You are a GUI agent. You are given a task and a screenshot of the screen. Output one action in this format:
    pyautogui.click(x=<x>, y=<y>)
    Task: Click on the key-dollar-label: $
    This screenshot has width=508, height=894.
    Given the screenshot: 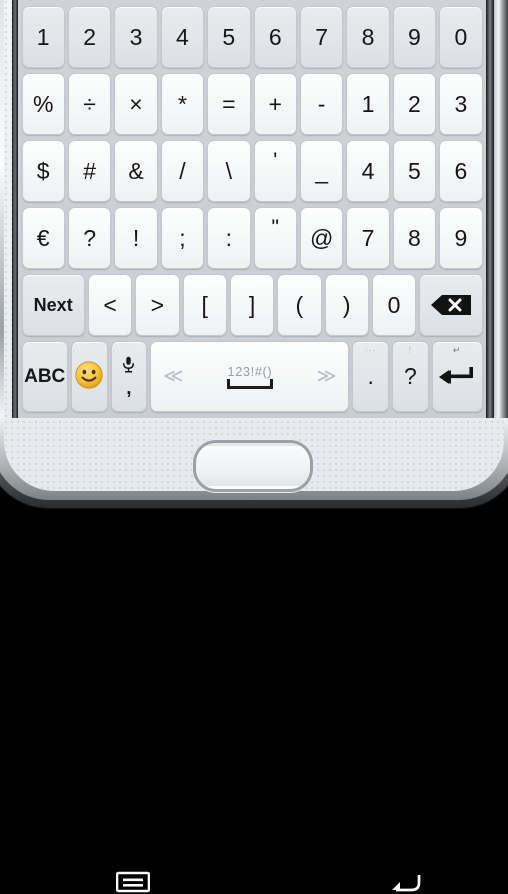 What is the action you would take?
    pyautogui.click(x=43, y=170)
    